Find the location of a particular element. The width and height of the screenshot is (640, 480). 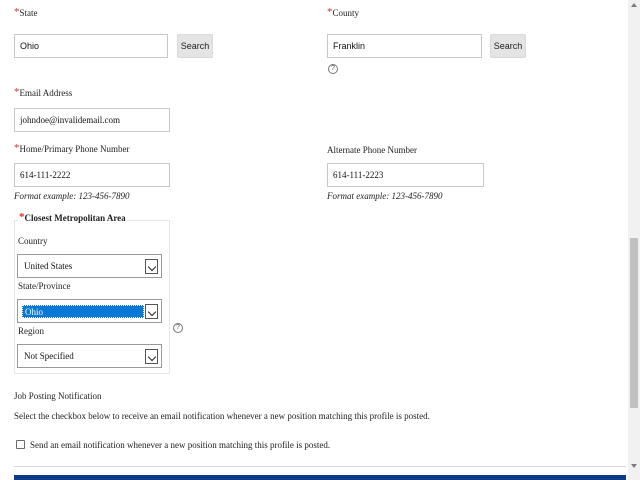

state-label: *State is located at coordinates (26, 12).